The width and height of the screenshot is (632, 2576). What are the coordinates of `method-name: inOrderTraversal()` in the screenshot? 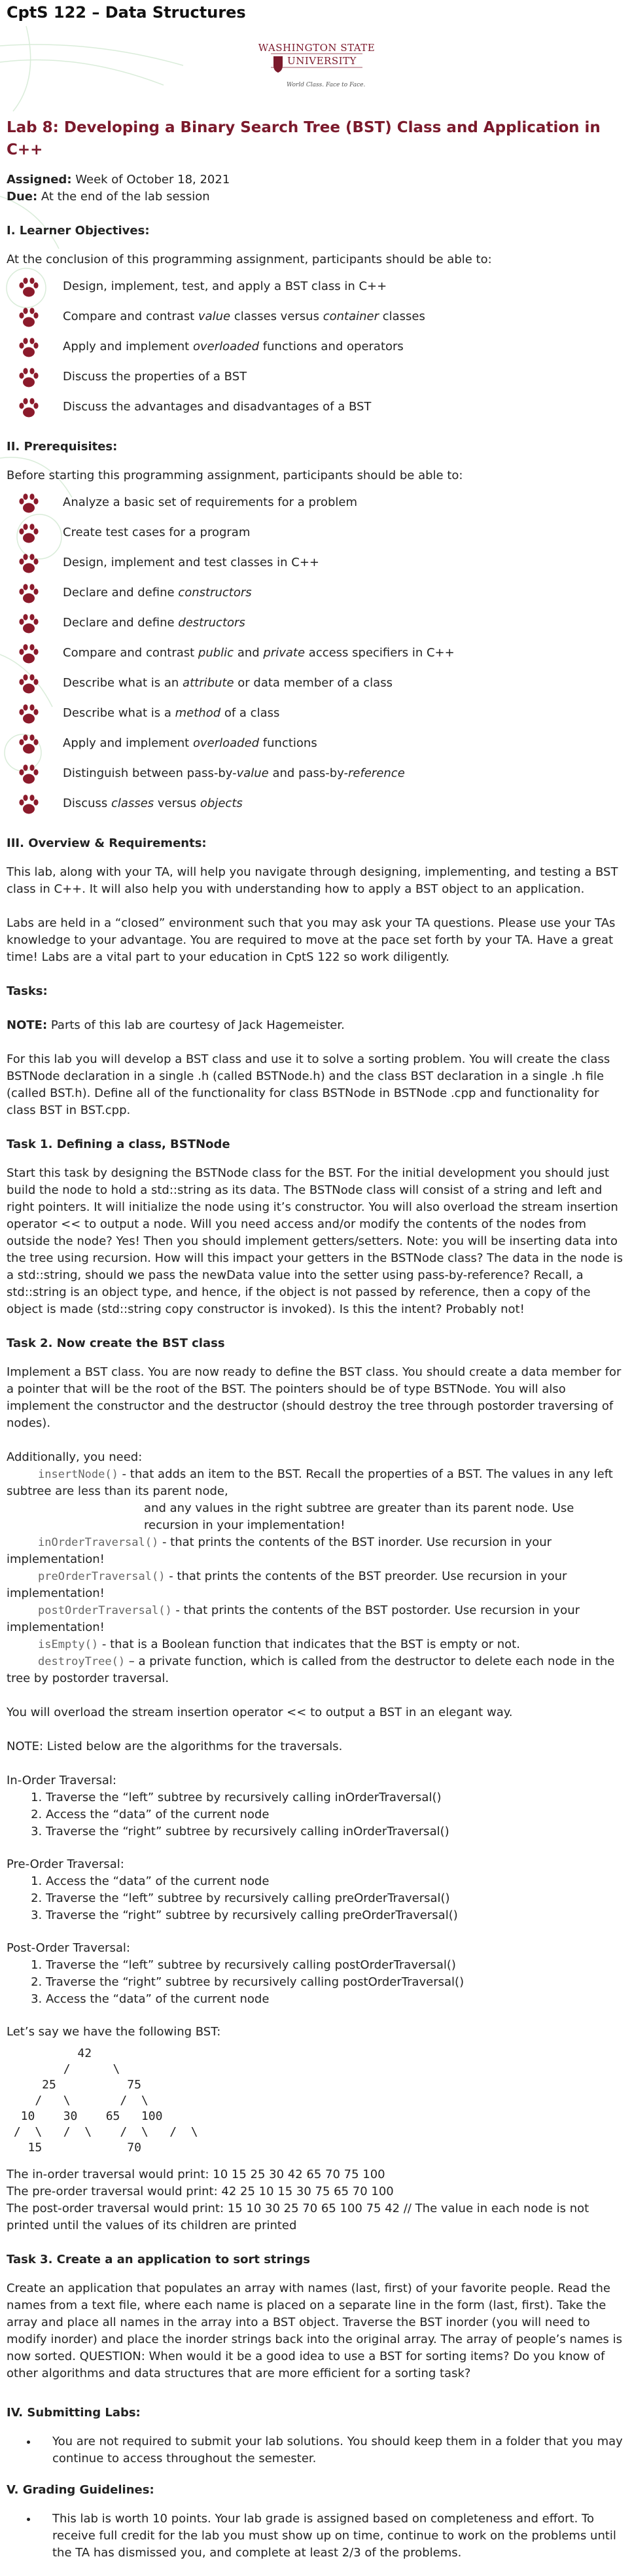 It's located at (98, 1542).